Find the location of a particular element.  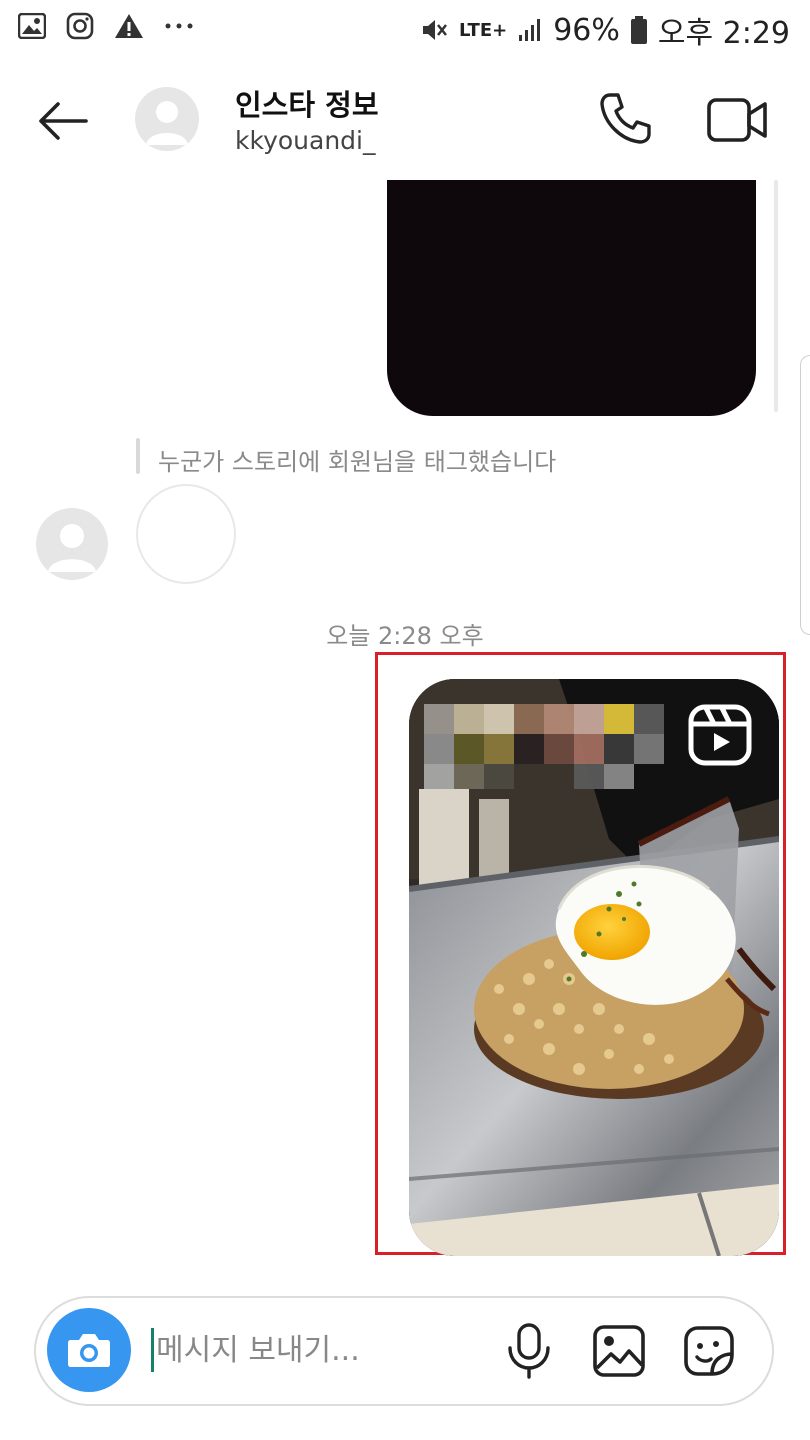

warning-icon is located at coordinates (129, 26).